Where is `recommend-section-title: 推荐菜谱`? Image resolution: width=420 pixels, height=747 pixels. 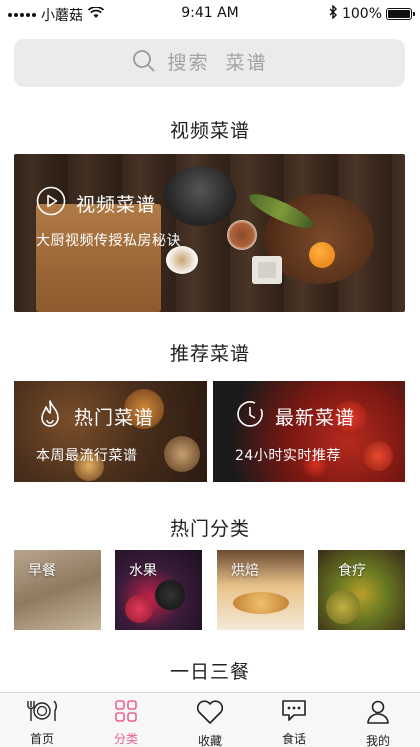
recommend-section-title: 推荐菜谱 is located at coordinates (209, 354).